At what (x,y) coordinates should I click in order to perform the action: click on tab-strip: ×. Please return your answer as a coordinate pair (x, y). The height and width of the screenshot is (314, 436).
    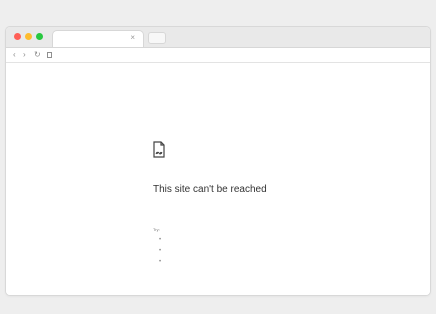
    Looking at the image, I should click on (218, 37).